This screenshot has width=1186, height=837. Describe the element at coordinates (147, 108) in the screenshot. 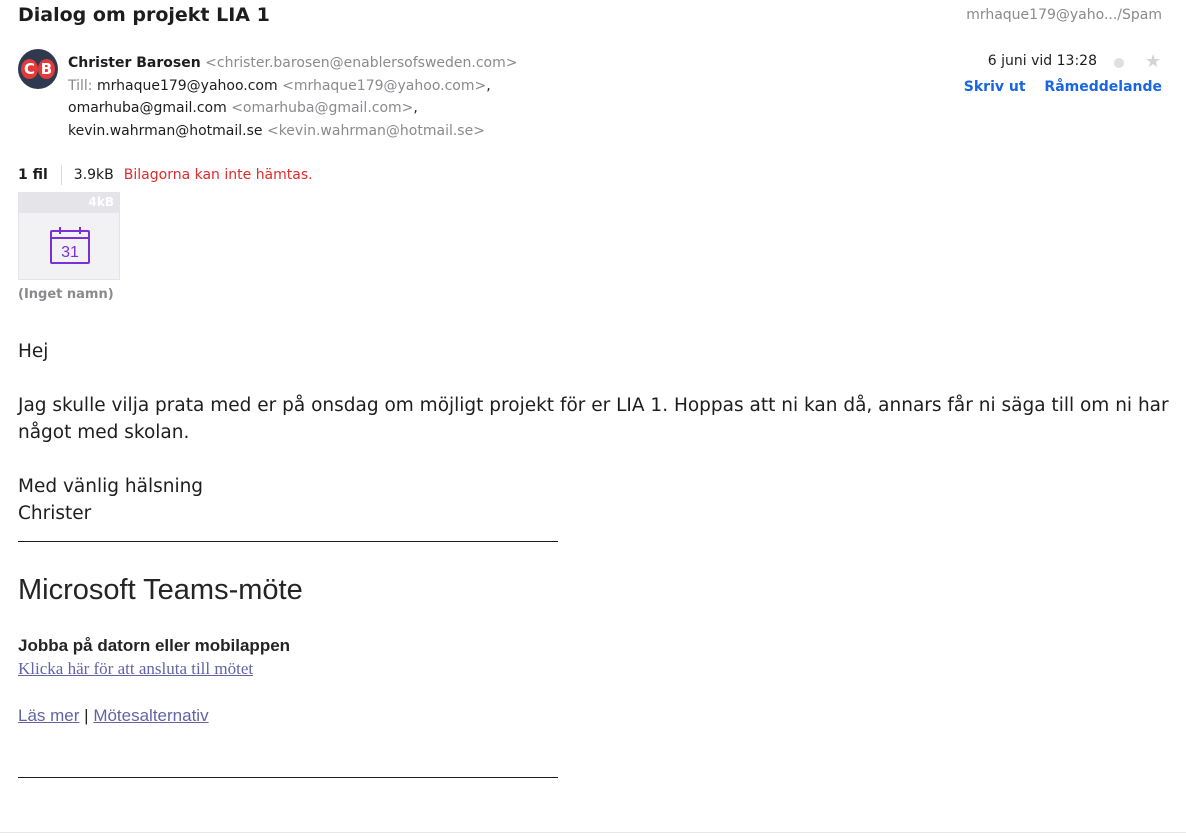

I see `recipient-name: omarhuba@gmail.com` at that location.